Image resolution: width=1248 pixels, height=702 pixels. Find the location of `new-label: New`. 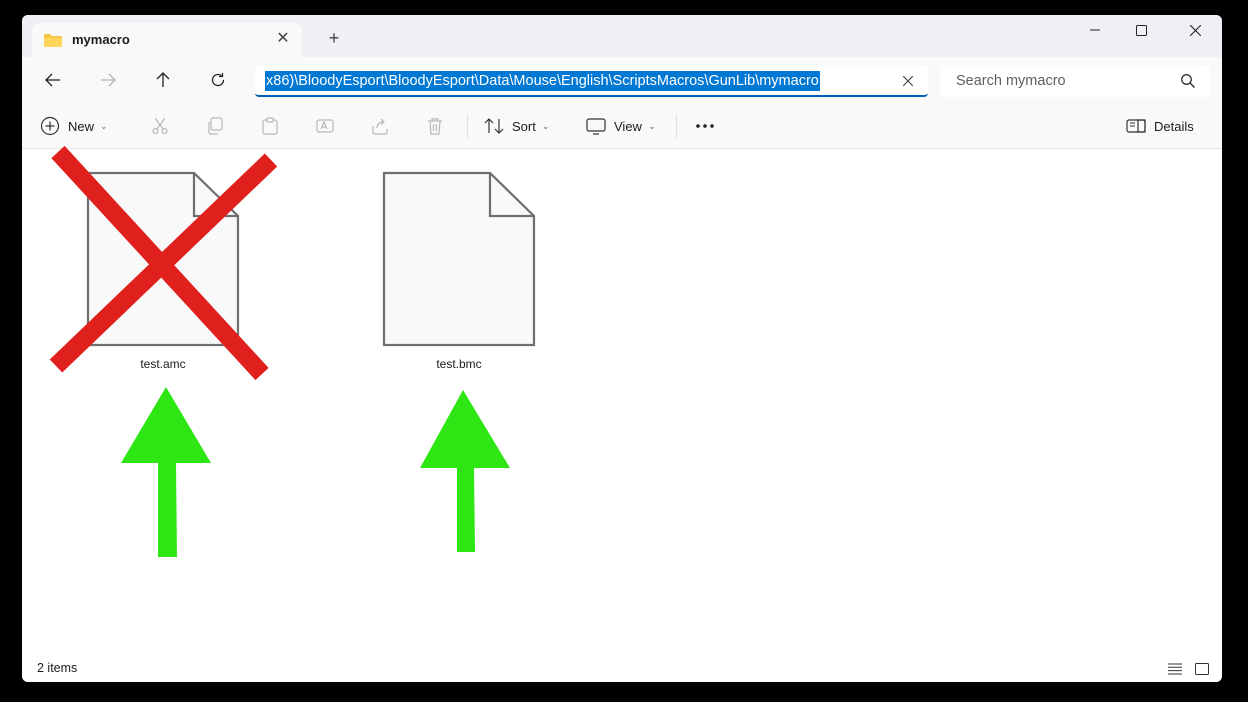

new-label: New is located at coordinates (81, 126).